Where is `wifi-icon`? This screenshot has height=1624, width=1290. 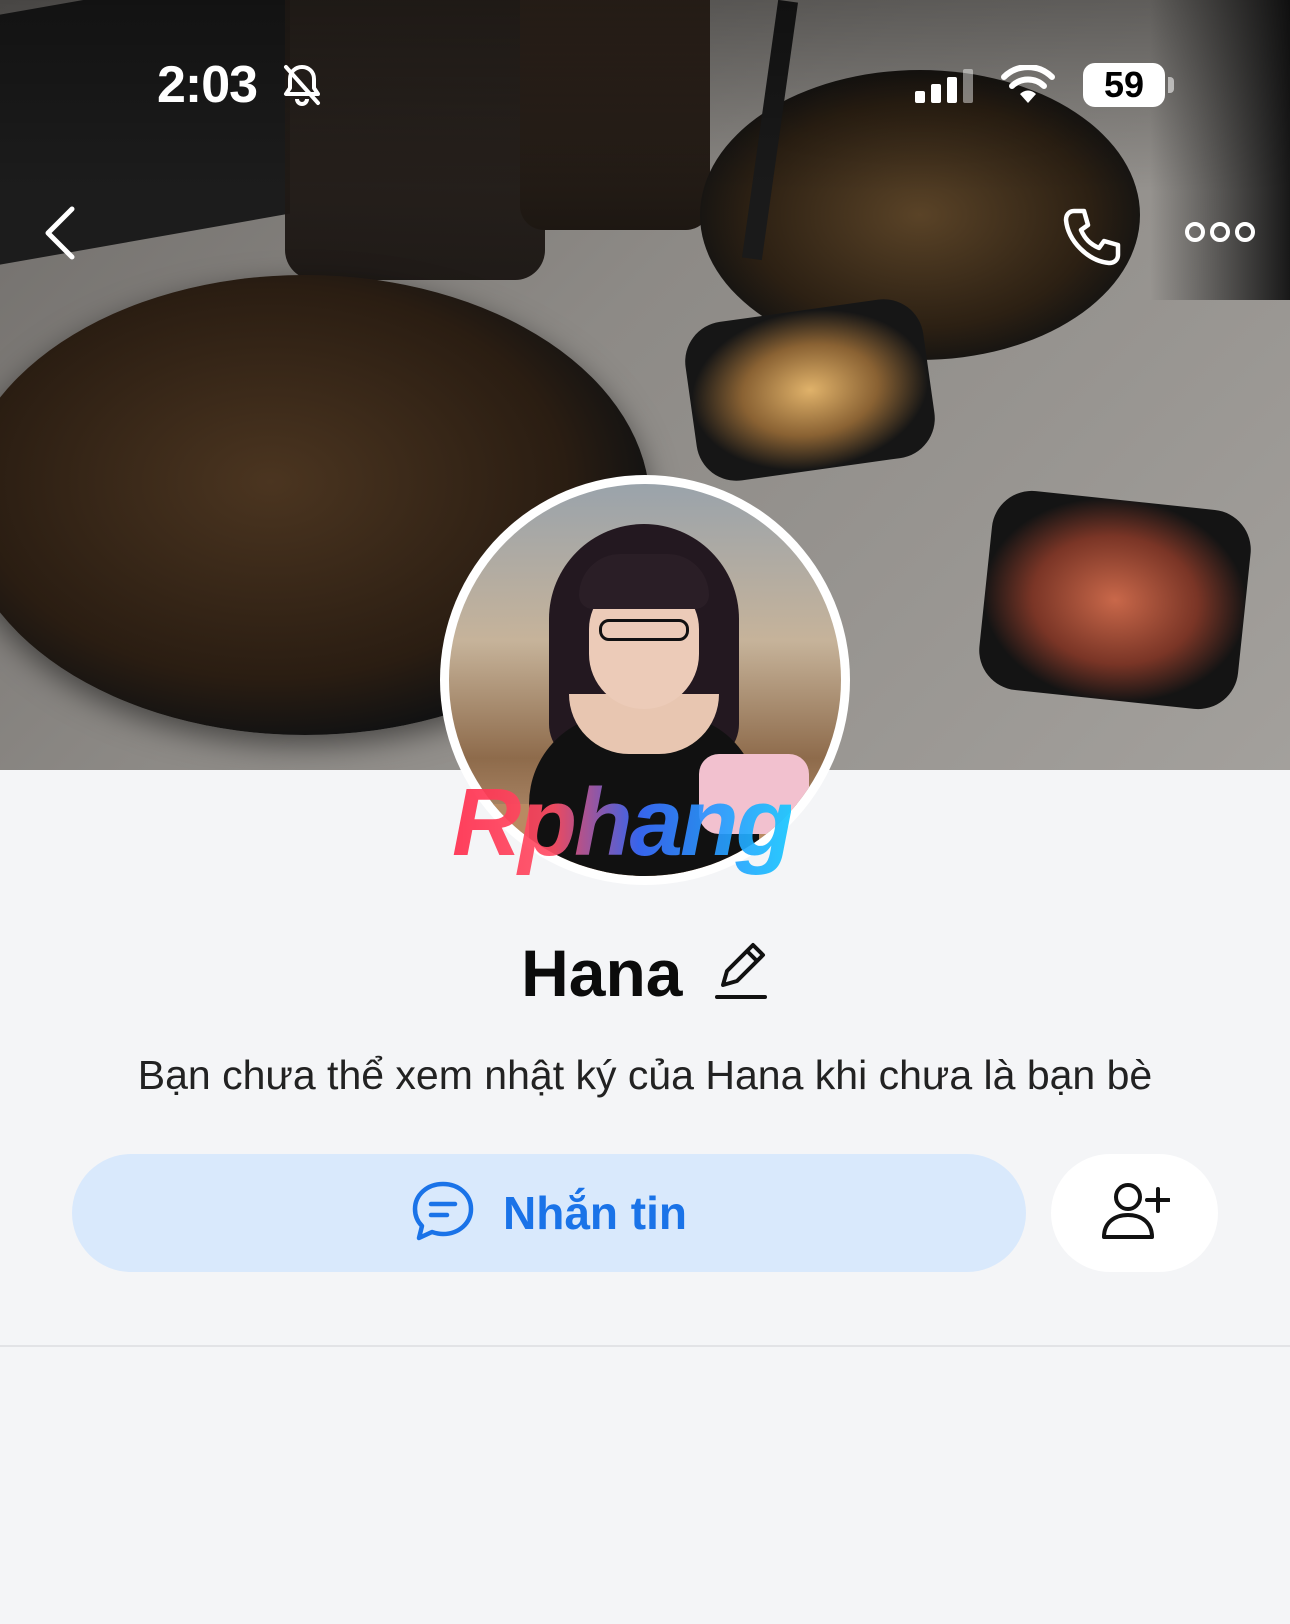 wifi-icon is located at coordinates (1028, 87).